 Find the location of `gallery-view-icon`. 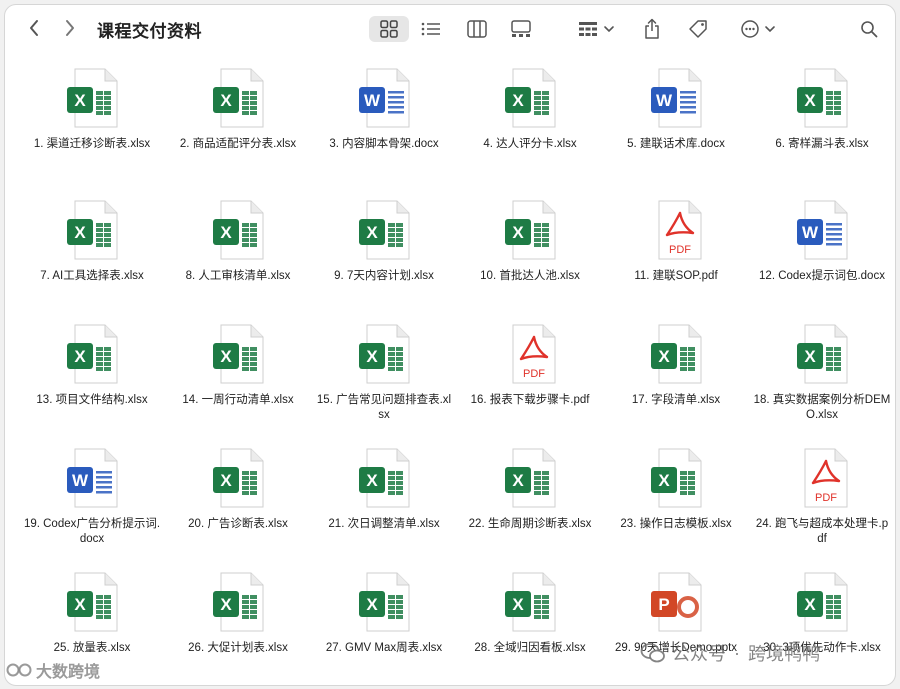

gallery-view-icon is located at coordinates (521, 29).